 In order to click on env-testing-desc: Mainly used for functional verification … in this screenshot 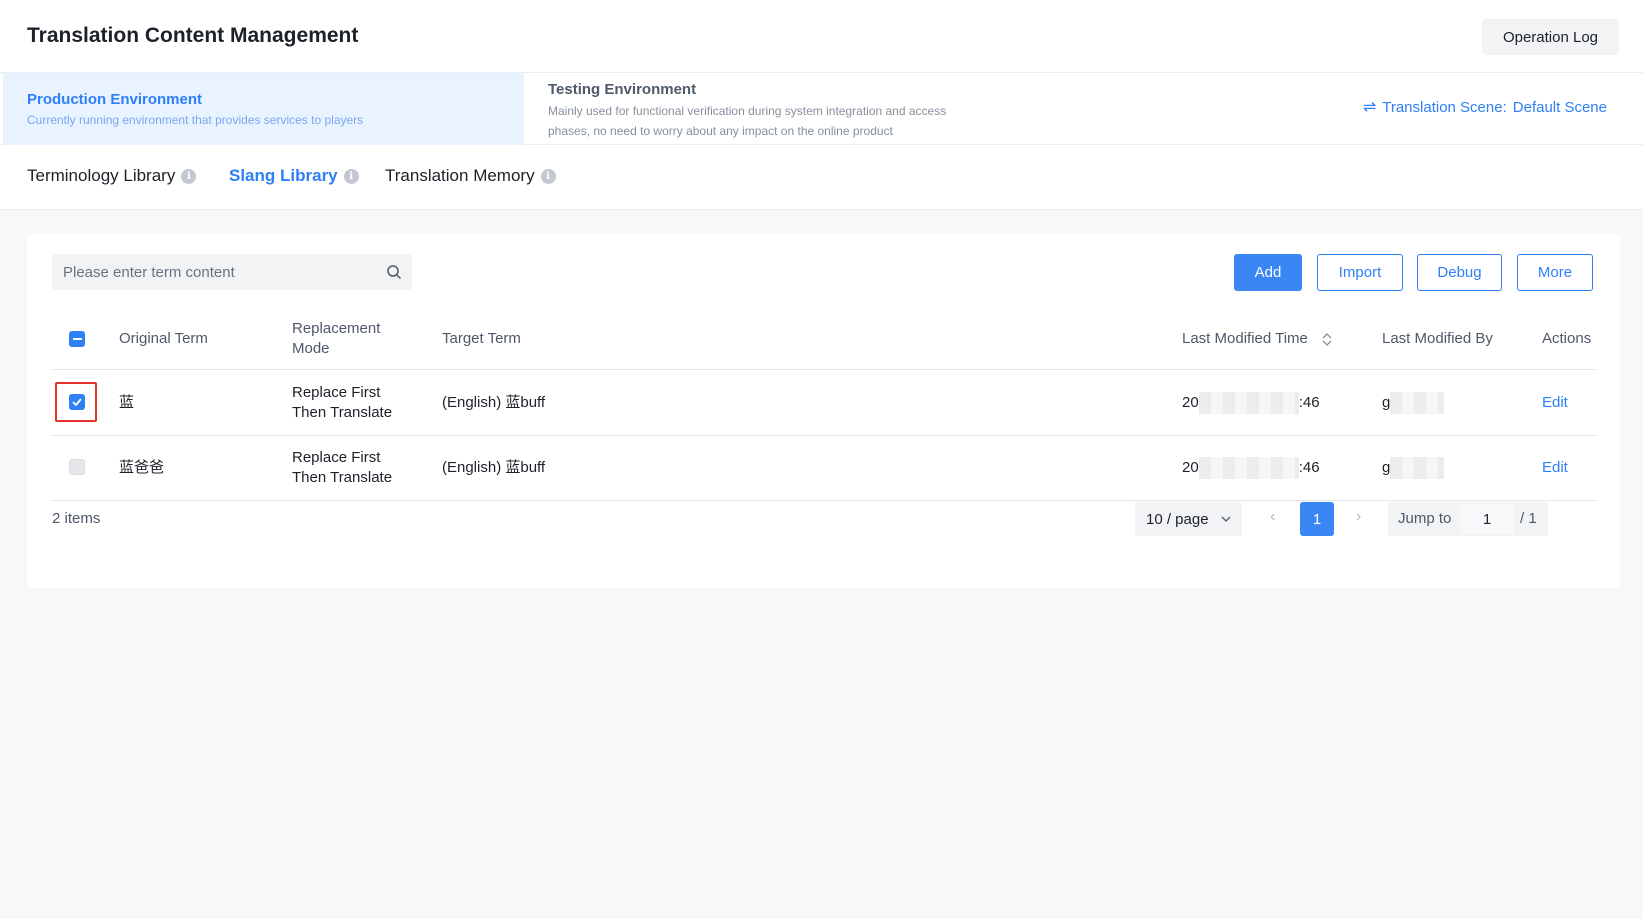, I will do `click(747, 121)`.